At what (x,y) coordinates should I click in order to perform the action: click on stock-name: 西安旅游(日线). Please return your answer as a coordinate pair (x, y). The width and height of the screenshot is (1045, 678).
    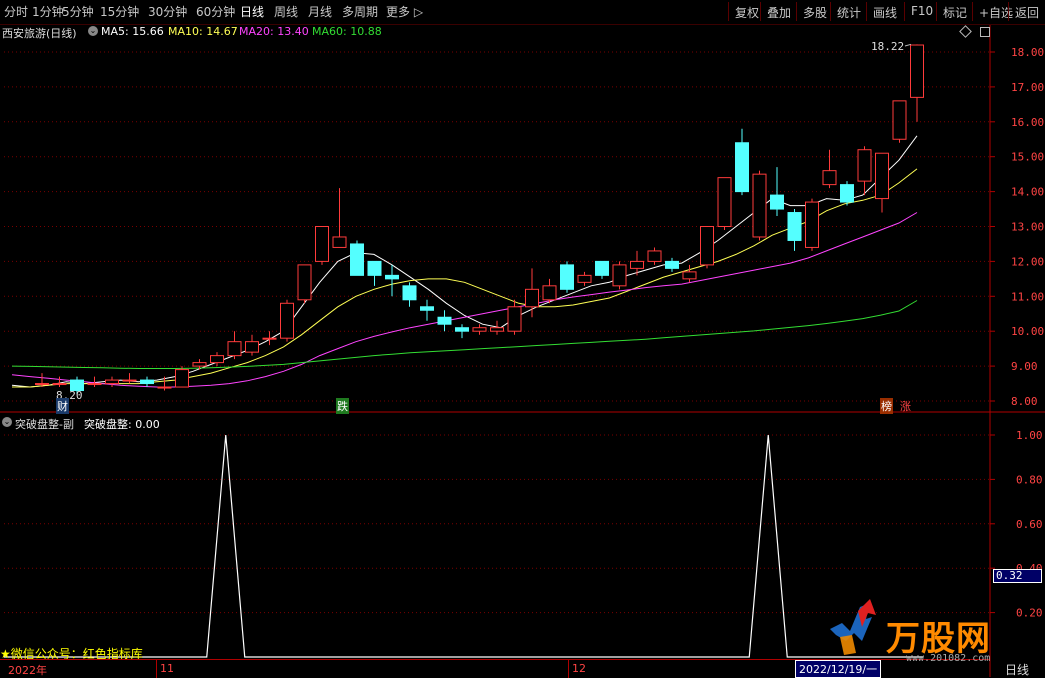
    Looking at the image, I should click on (39, 33).